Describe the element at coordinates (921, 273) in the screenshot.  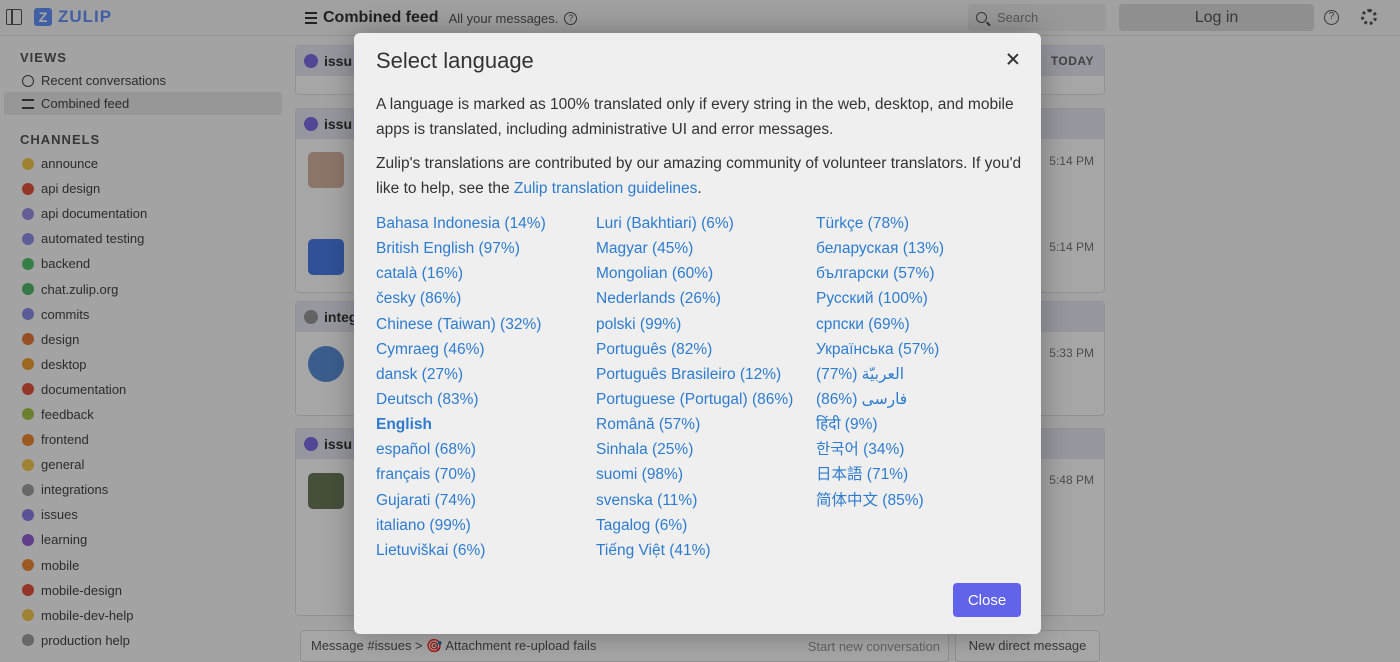
I see `language-option: български (57%)` at that location.